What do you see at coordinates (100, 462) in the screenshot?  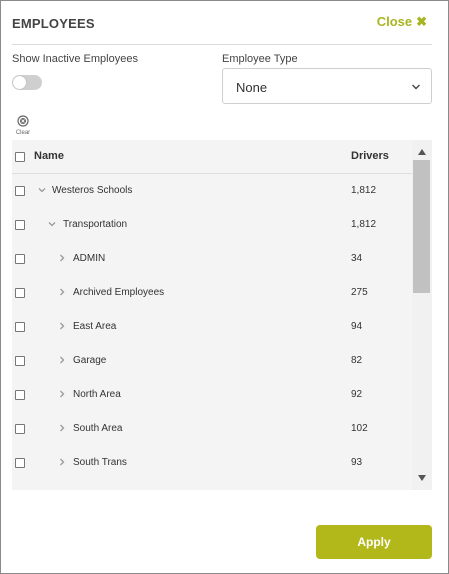 I see `row-name: South Trans` at bounding box center [100, 462].